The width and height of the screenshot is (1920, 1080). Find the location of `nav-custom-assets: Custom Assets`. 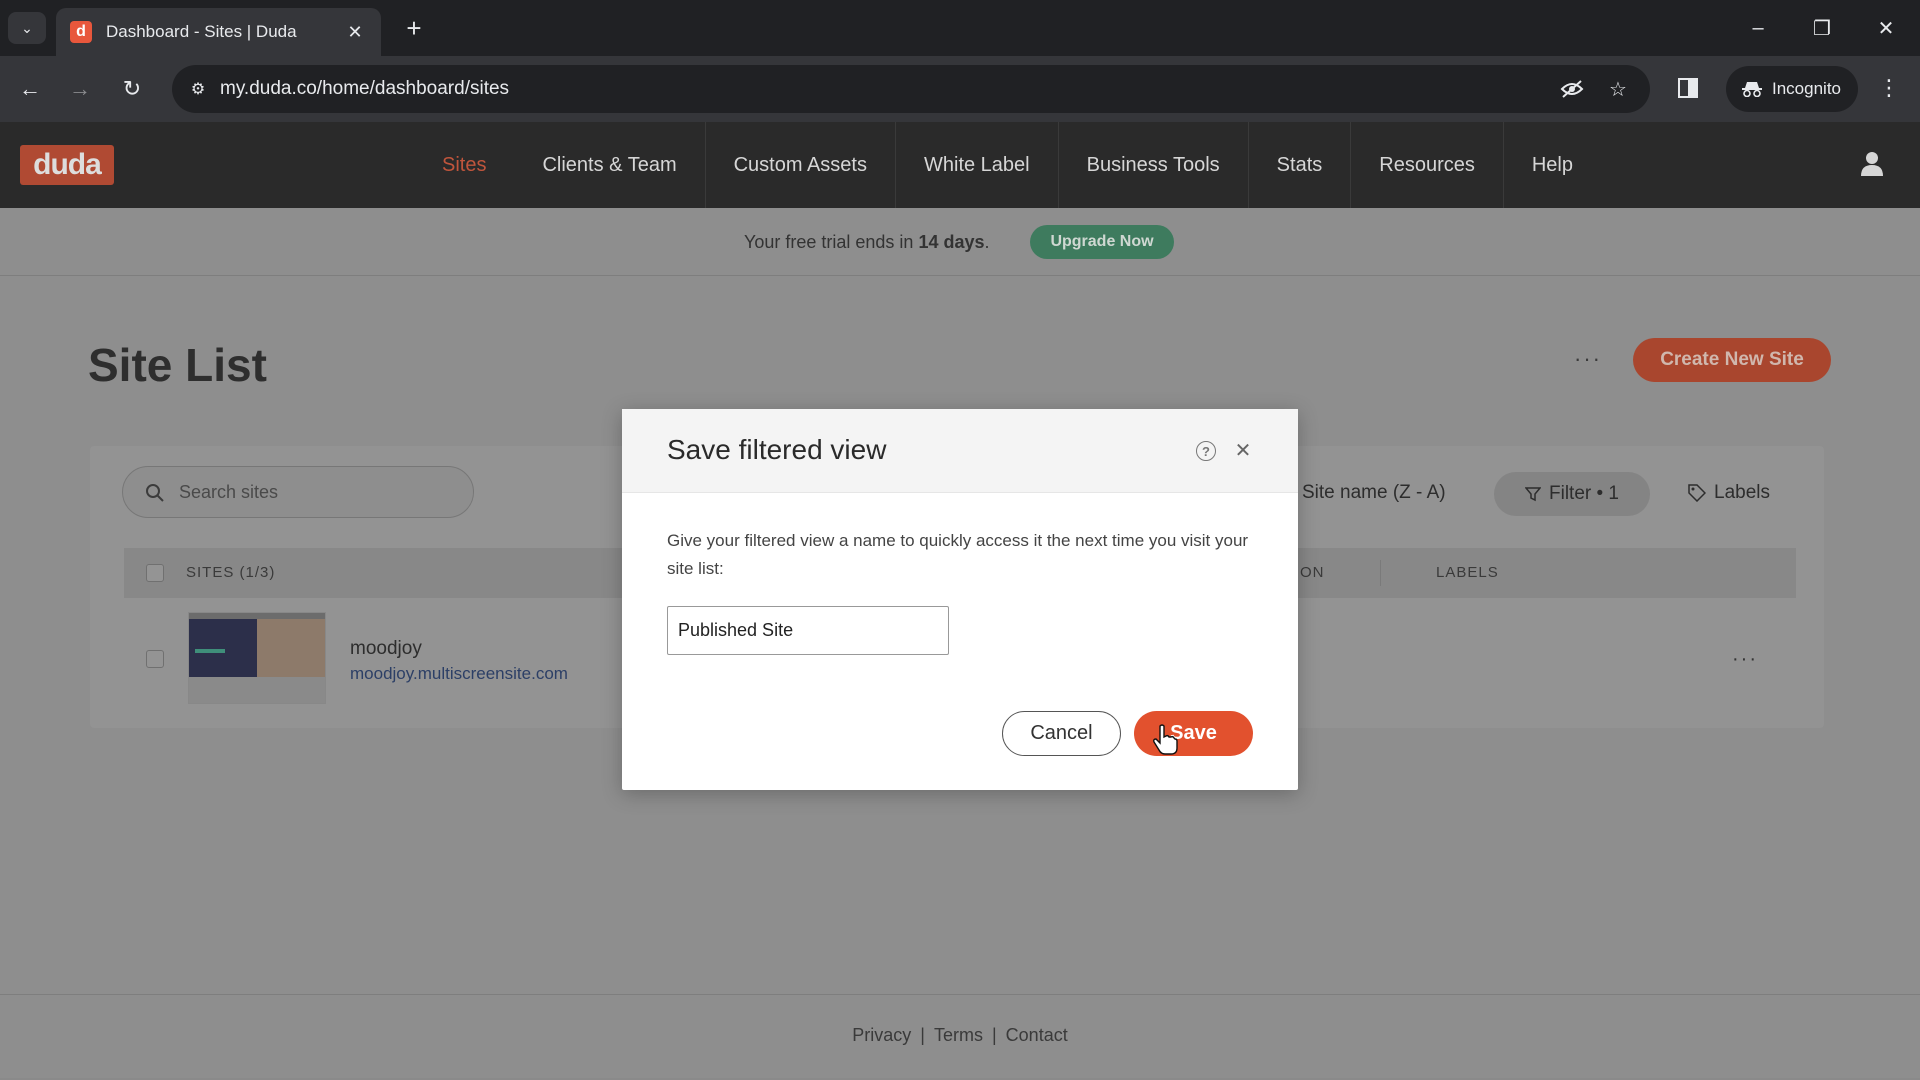

nav-custom-assets: Custom Assets is located at coordinates (801, 165).